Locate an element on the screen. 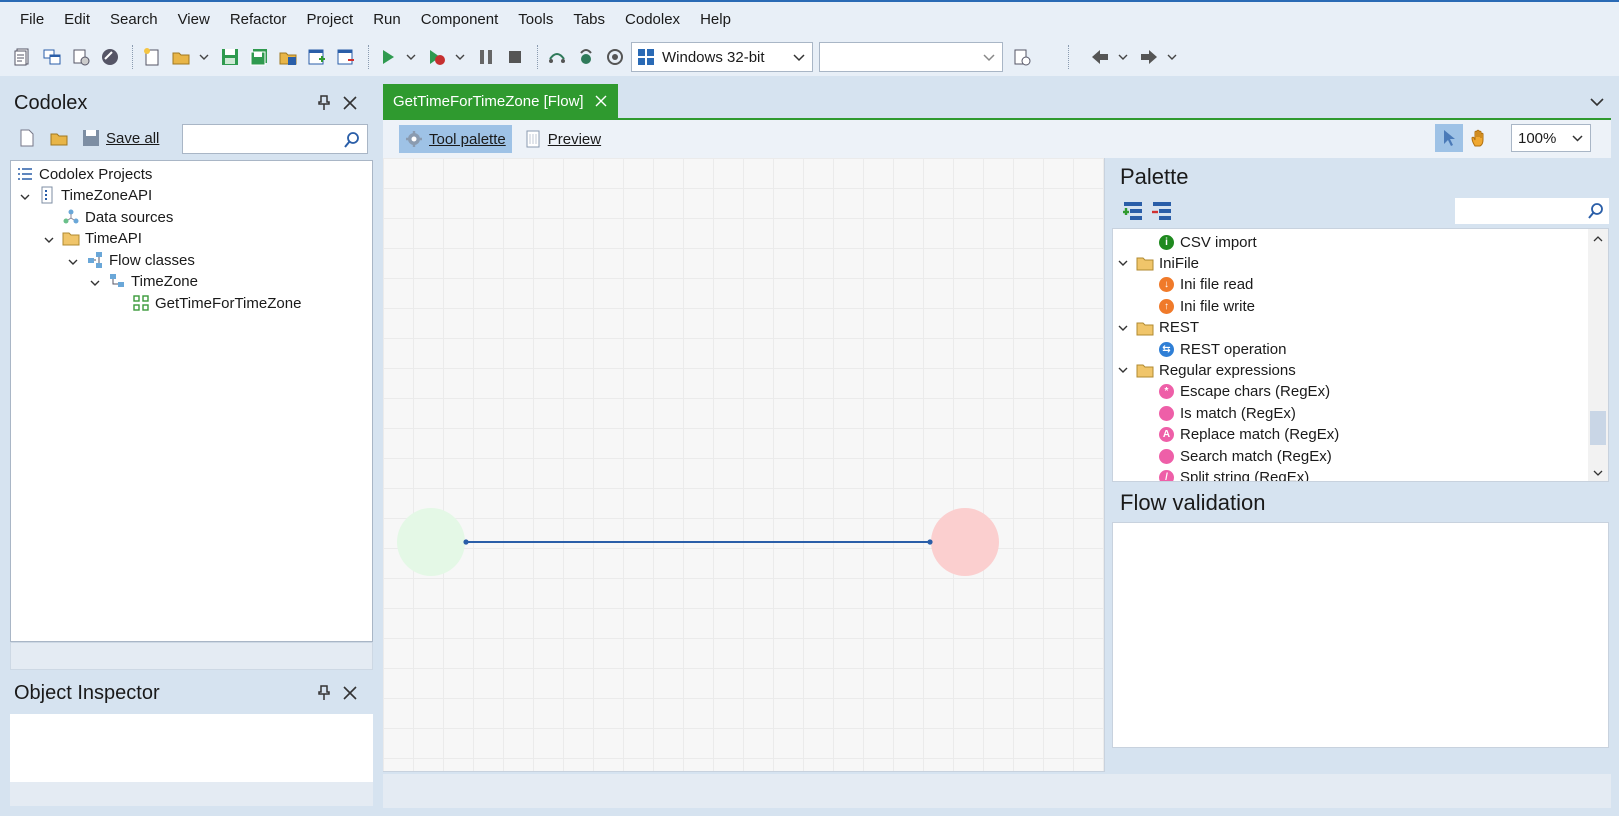 The height and width of the screenshot is (816, 1619). options-icon is located at coordinates (81, 57).